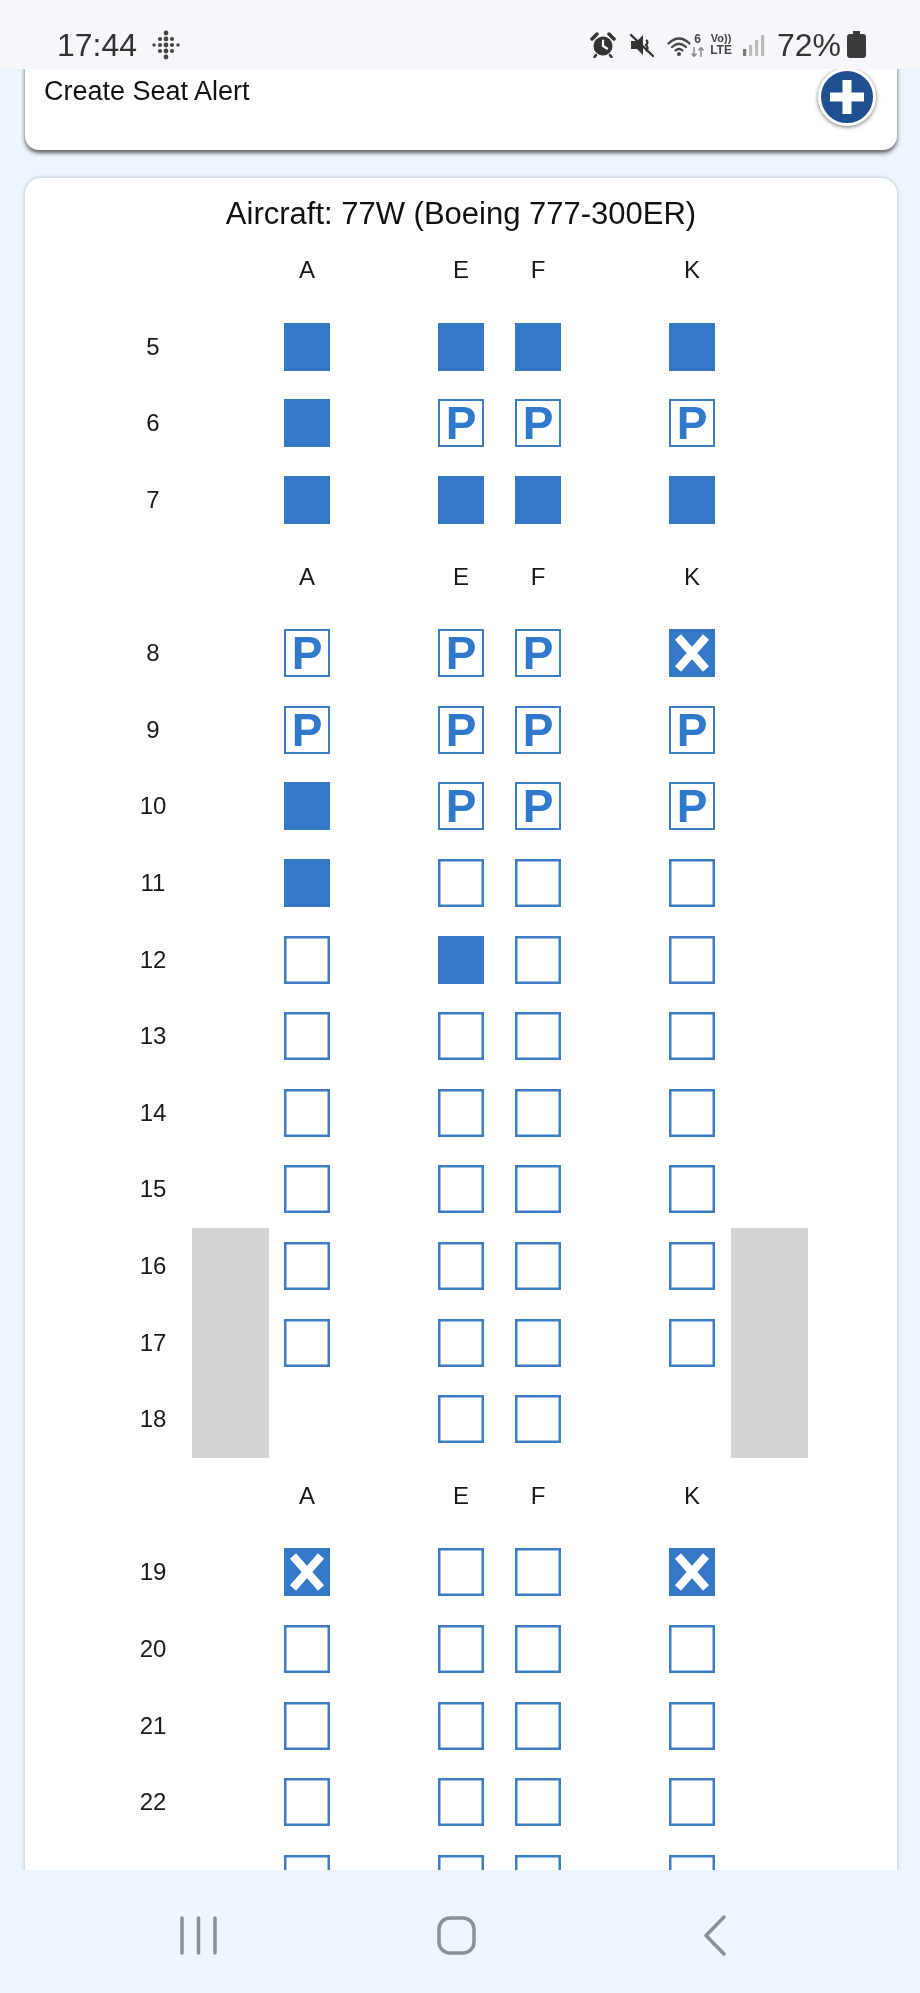 This screenshot has width=920, height=1993. What do you see at coordinates (153, 500) in the screenshot?
I see `row-number: 7` at bounding box center [153, 500].